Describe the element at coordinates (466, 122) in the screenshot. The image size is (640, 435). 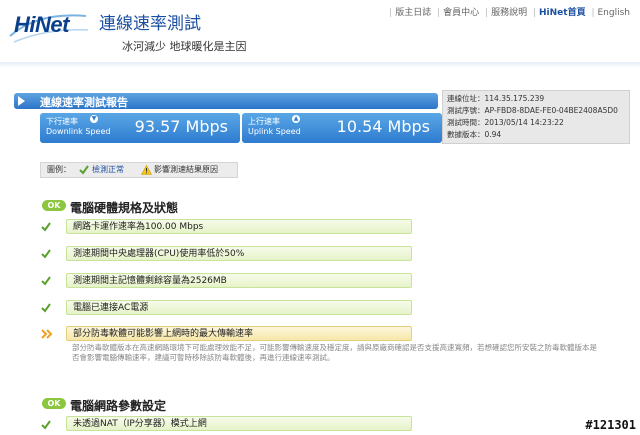
I see `info-label: 測試時間：` at that location.